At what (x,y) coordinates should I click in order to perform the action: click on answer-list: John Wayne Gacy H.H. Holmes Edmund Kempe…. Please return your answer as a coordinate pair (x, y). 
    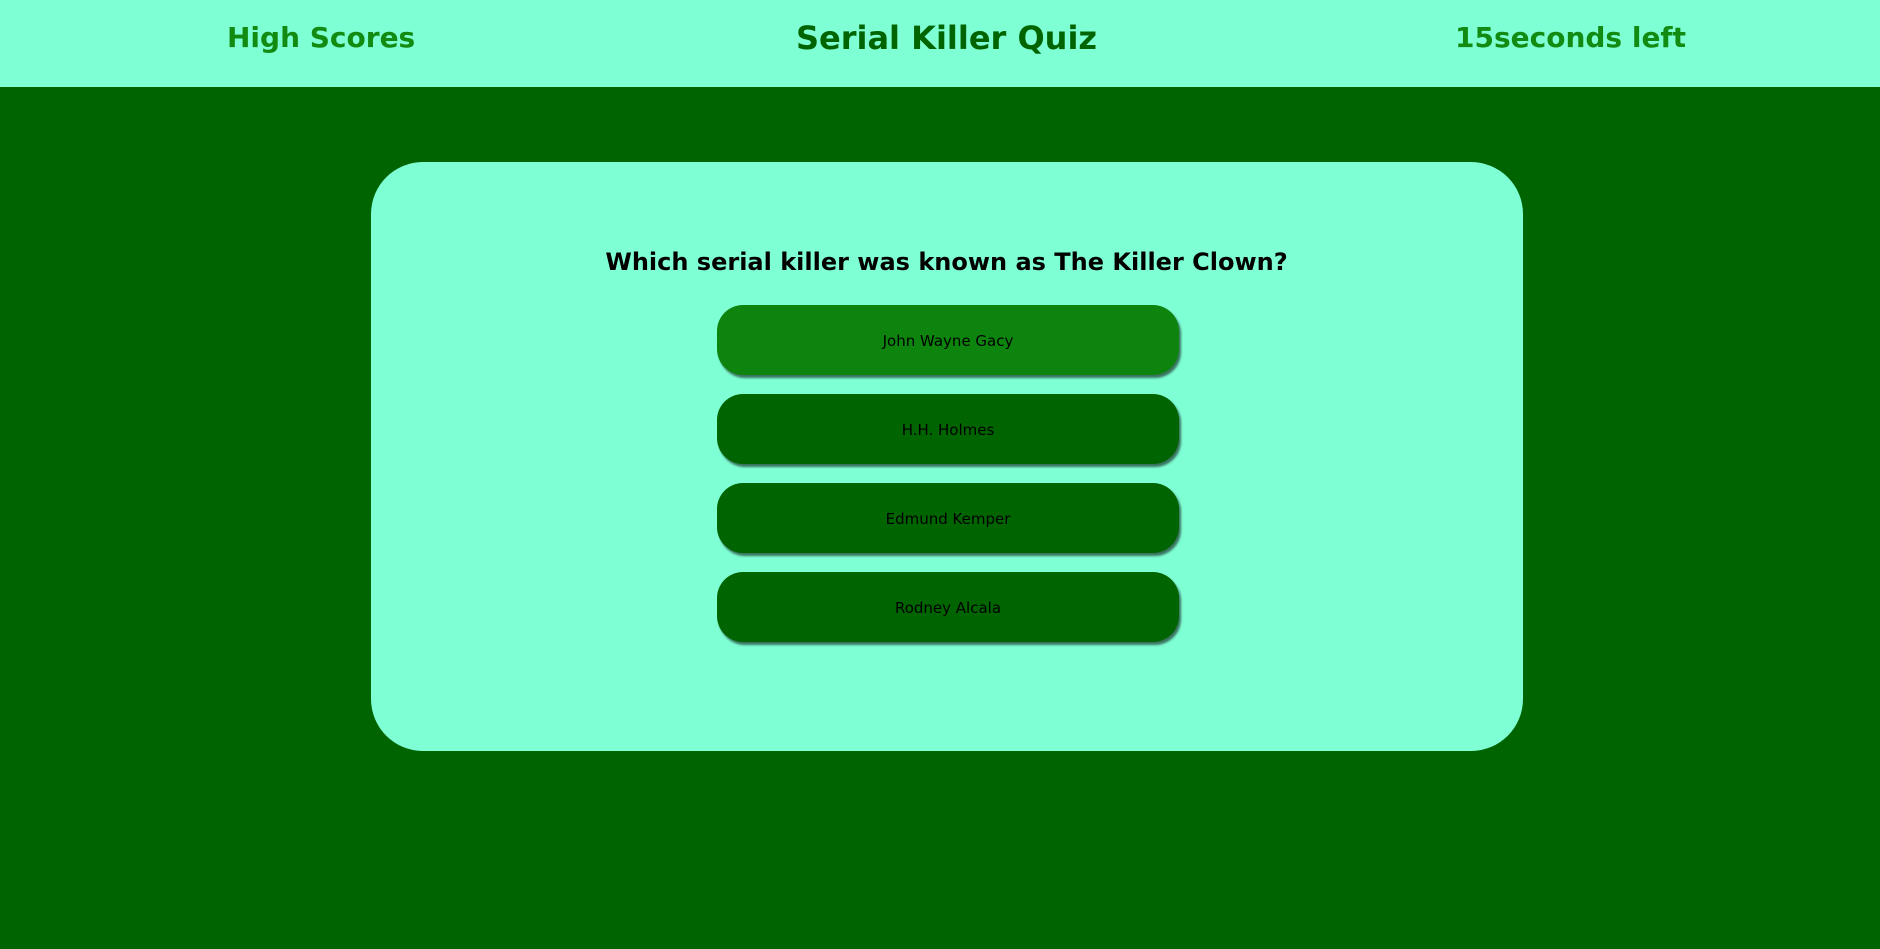
    Looking at the image, I should click on (948, 483).